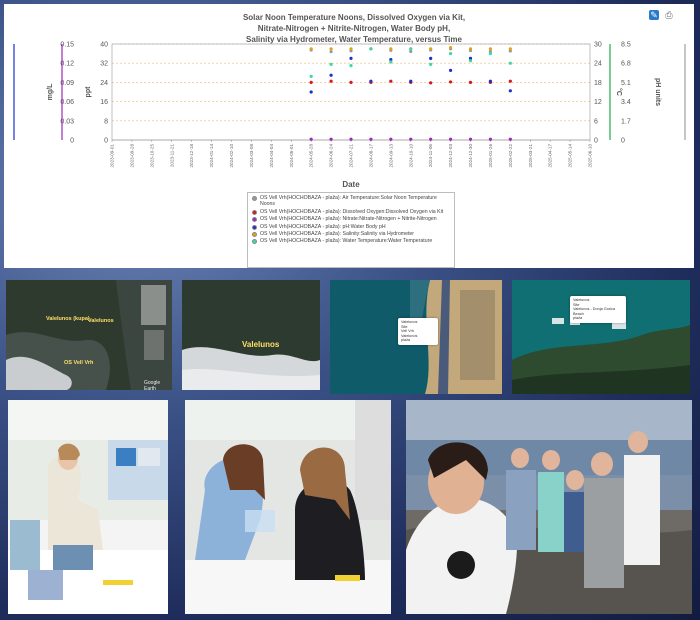 This screenshot has width=700, height=620. Describe the element at coordinates (490, 156) in the screenshot. I see `x-tick-label: 2025-01-26` at that location.